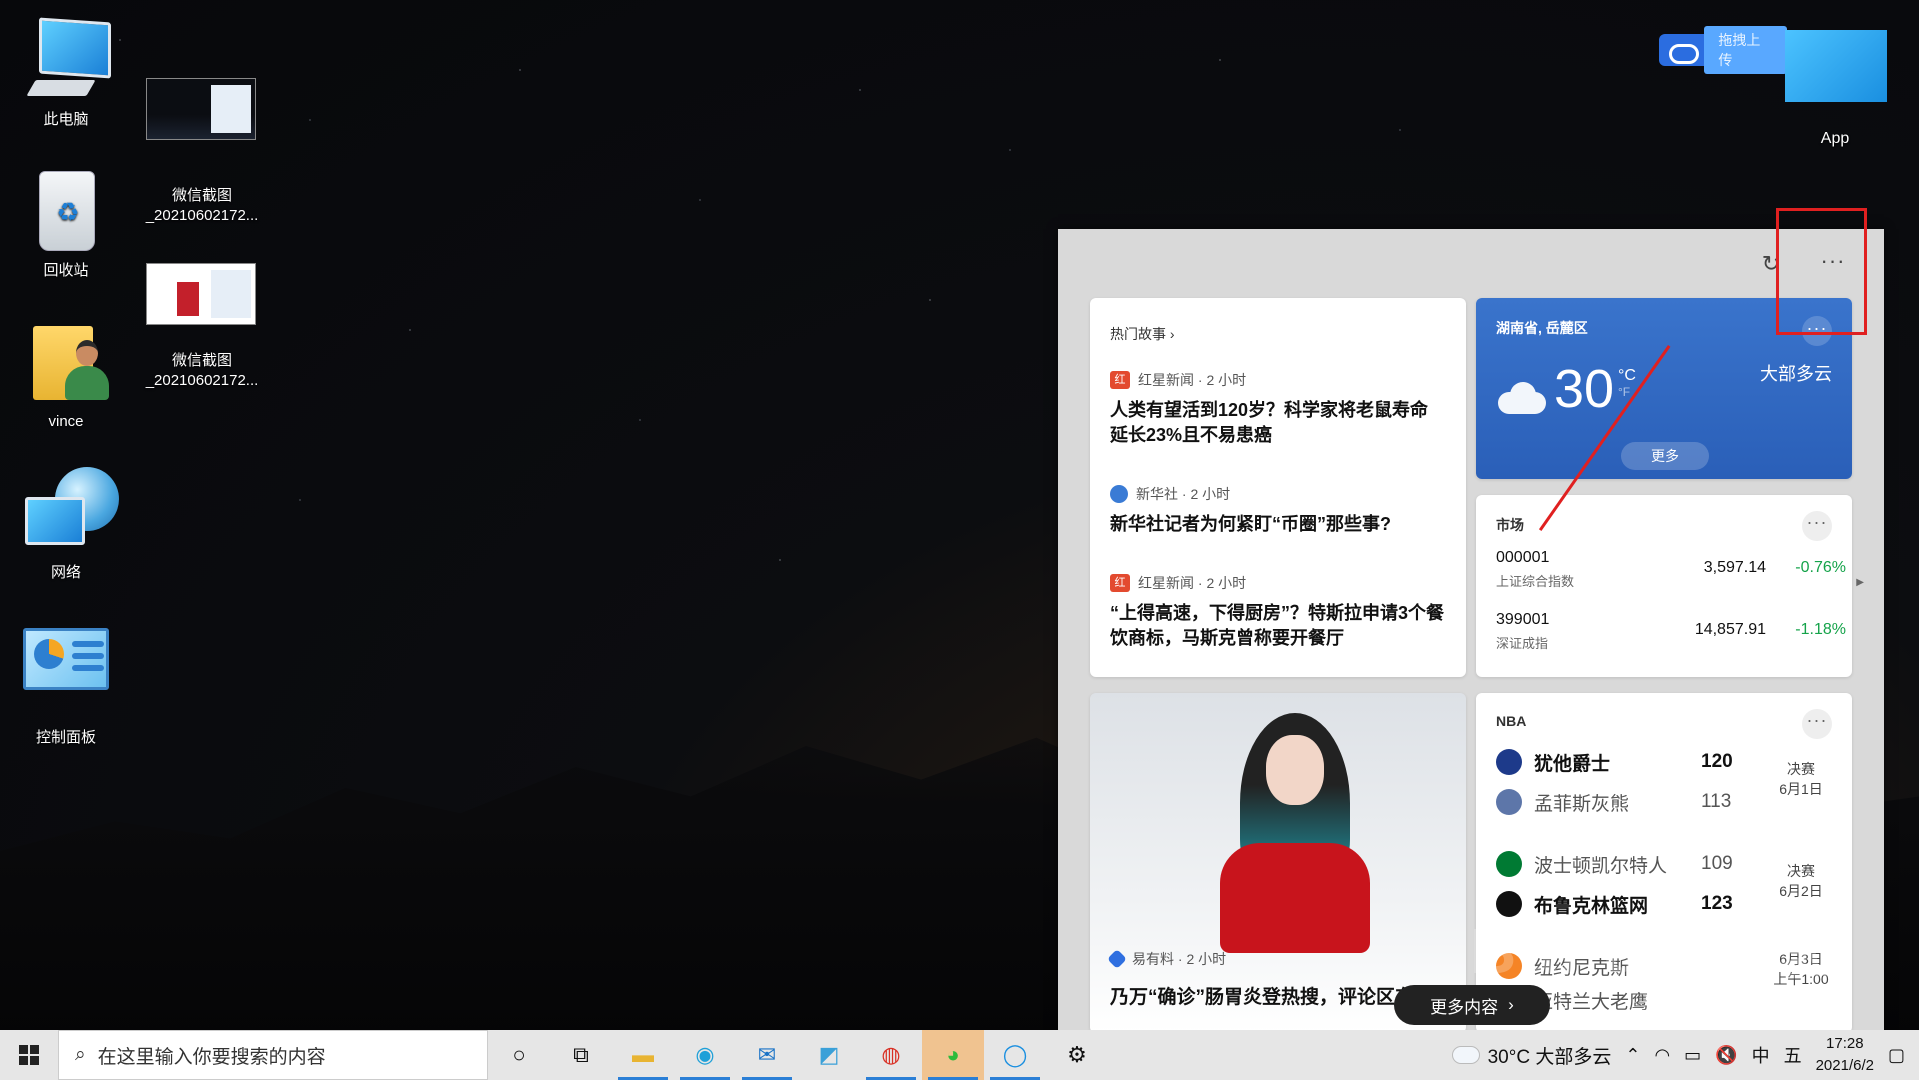 The height and width of the screenshot is (1080, 1919). Describe the element at coordinates (1471, 264) in the screenshot. I see `news-panel-header: ↻ ···` at that location.